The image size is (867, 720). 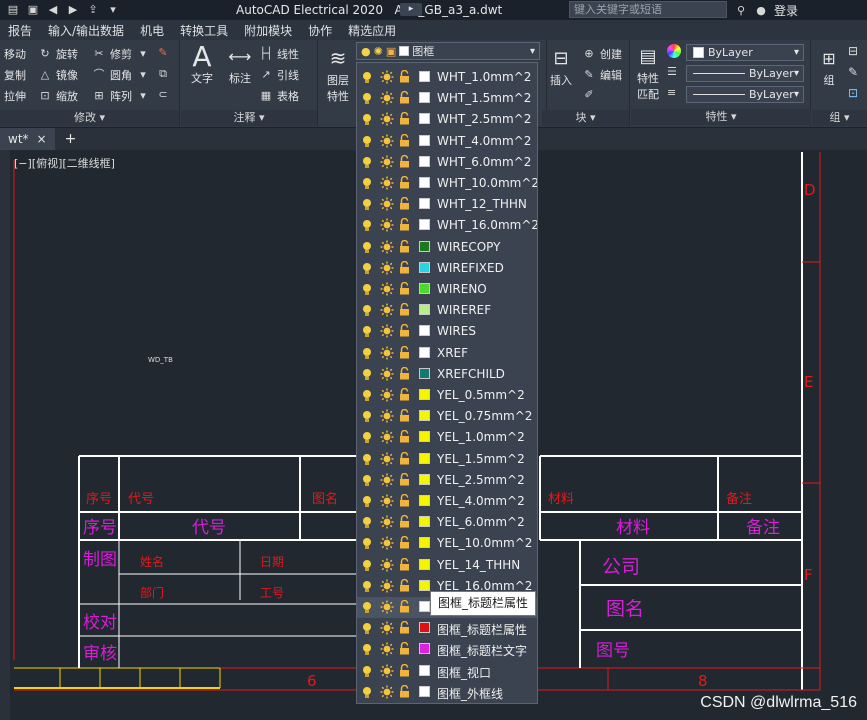 What do you see at coordinates (447, 289) in the screenshot?
I see `layer-item: WIRENO` at bounding box center [447, 289].